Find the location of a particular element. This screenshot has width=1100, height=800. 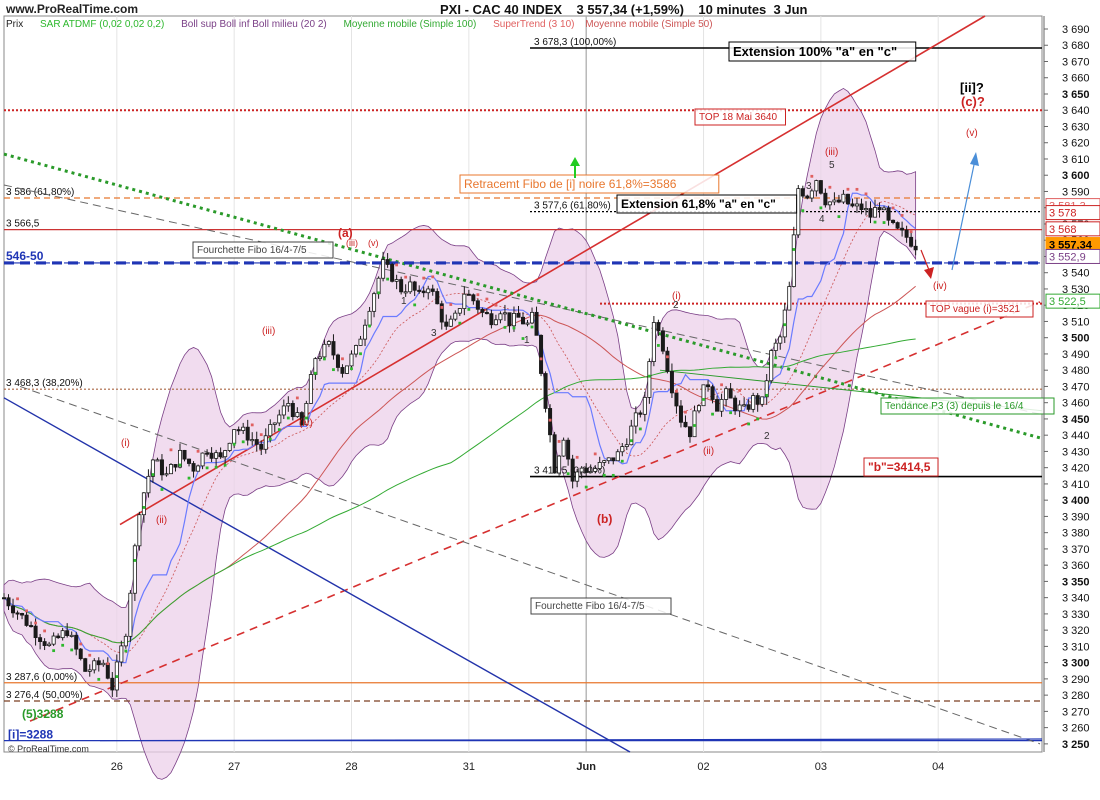

y-tick-label: 3 310 is located at coordinates (1076, 647).